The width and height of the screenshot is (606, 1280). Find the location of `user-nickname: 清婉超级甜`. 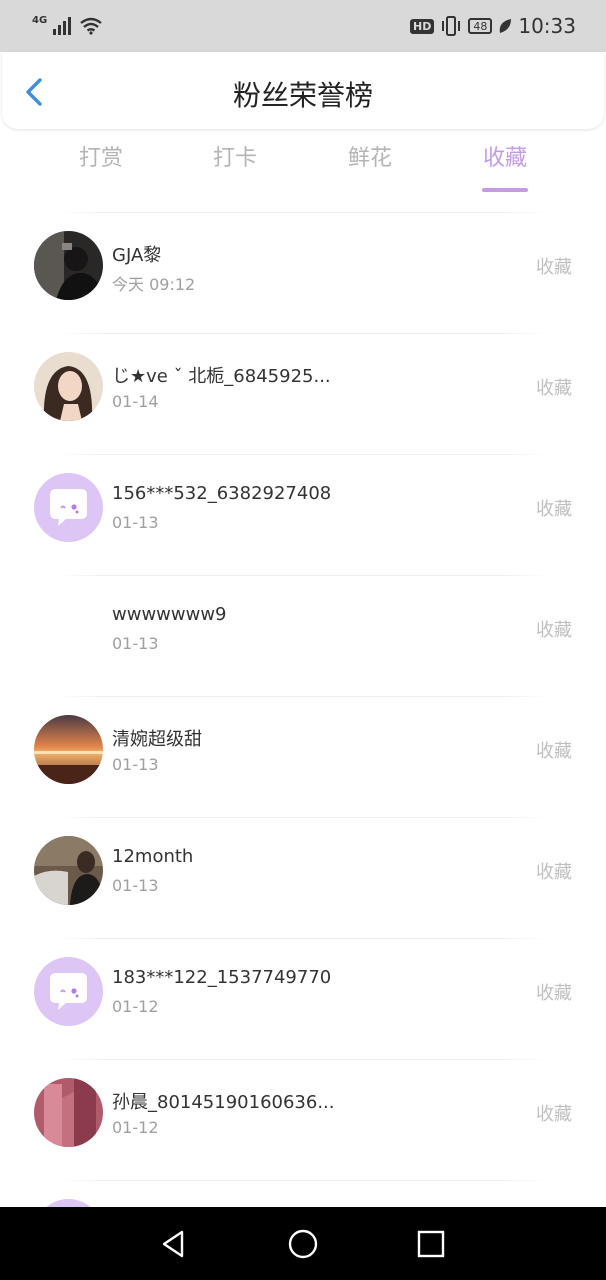

user-nickname: 清婉超级甜 is located at coordinates (157, 739).